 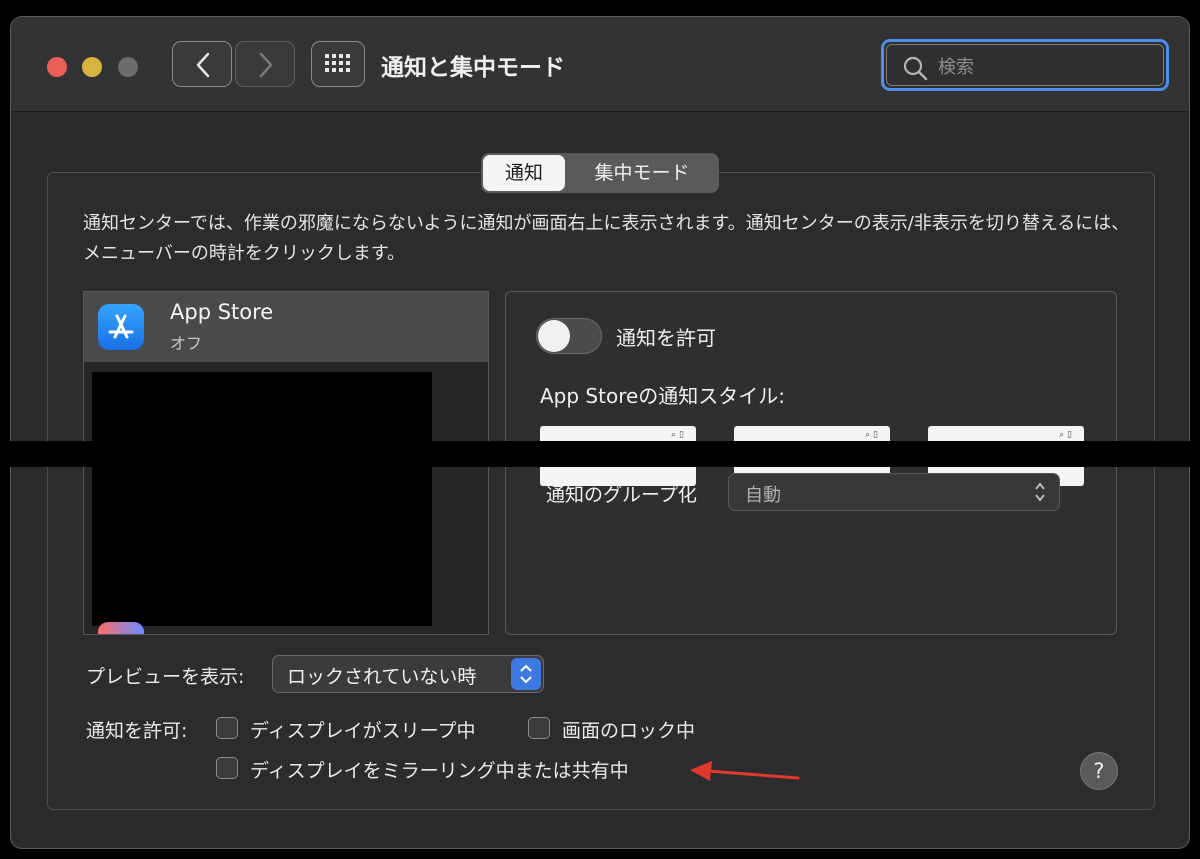 I want to click on app-icon, so click(x=121, y=628).